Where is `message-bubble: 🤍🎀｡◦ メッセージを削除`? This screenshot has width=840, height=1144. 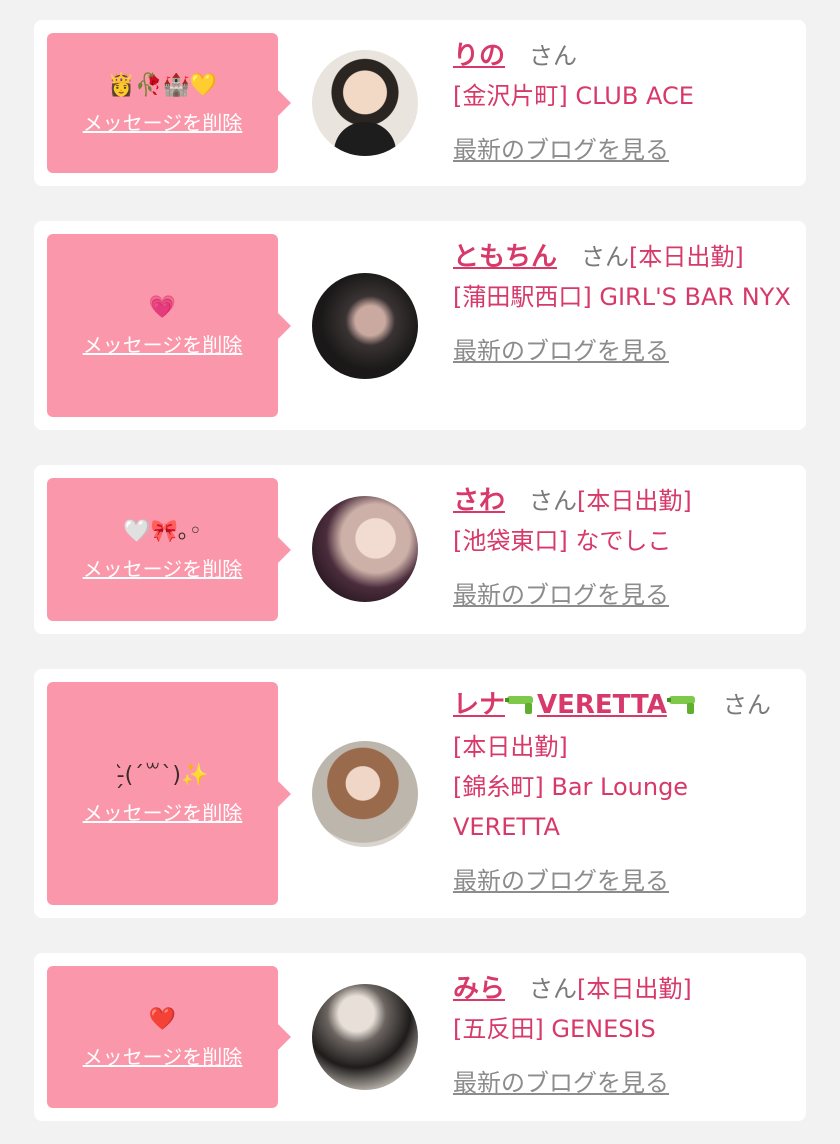
message-bubble: 🤍🎀｡◦ メッセージを削除 is located at coordinates (169, 549).